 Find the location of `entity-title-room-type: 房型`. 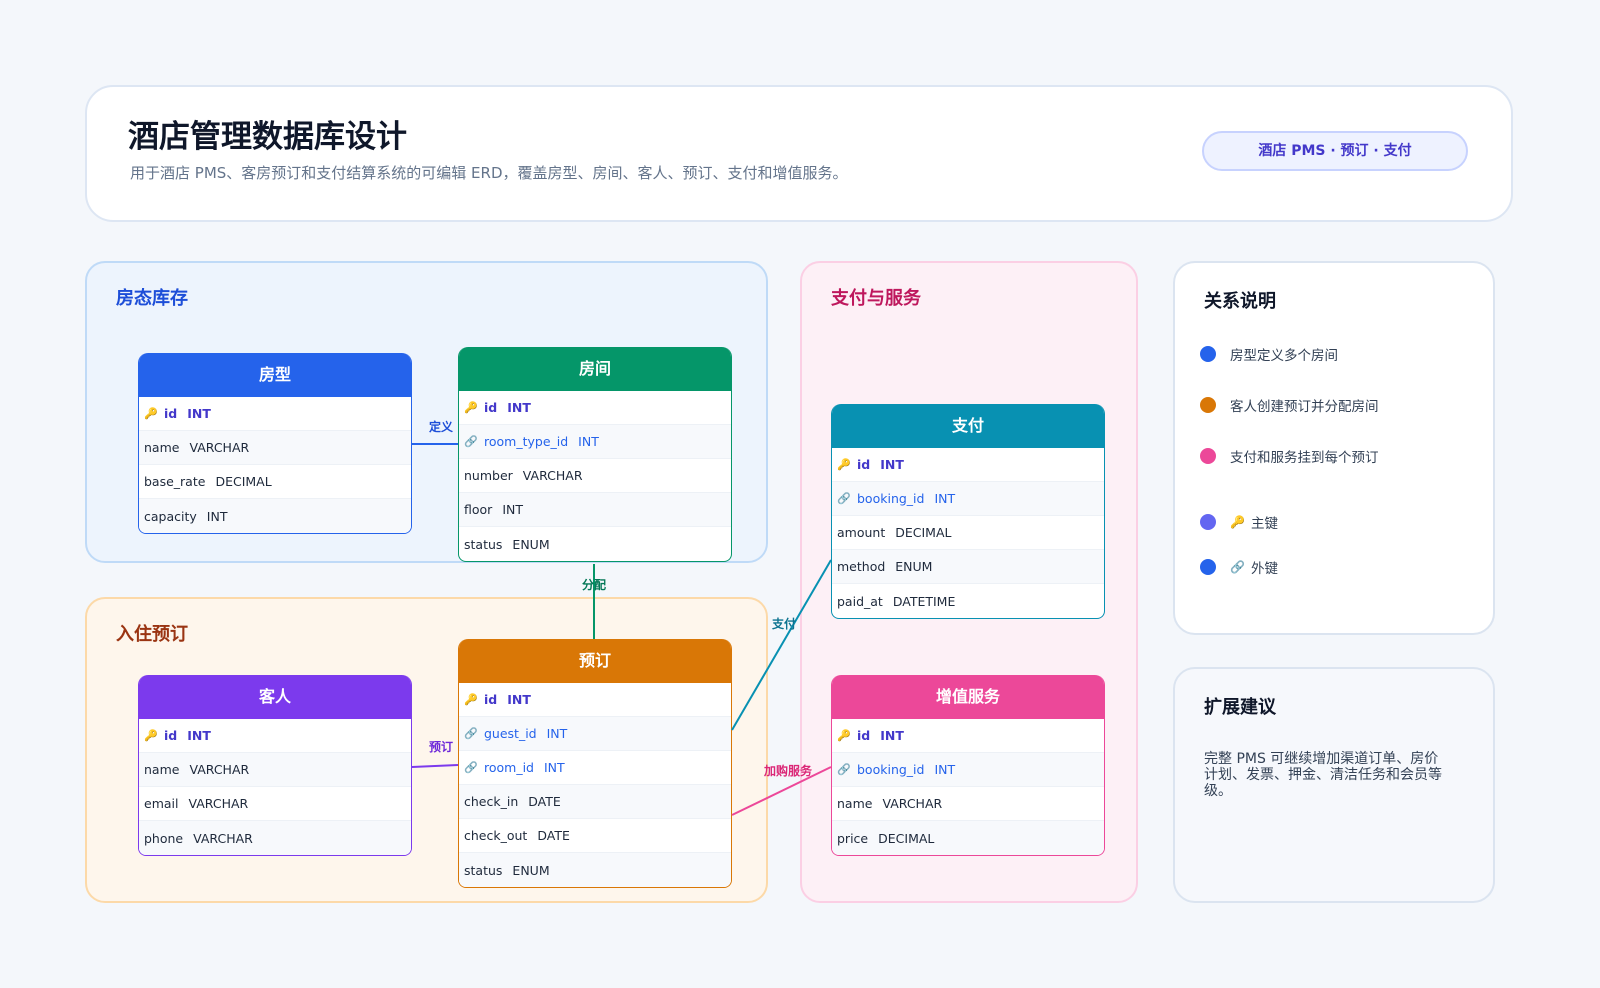

entity-title-room-type: 房型 is located at coordinates (275, 375).